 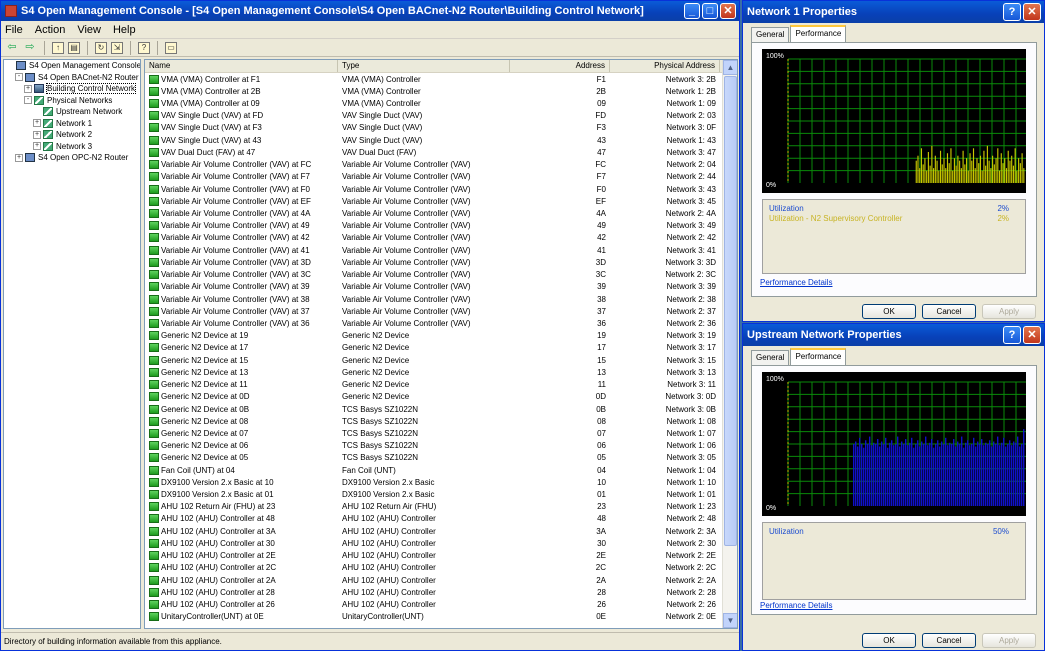 What do you see at coordinates (893, 335) in the screenshot?
I see `dialog2-titlebar: Upstream Network Properties ? ✕` at bounding box center [893, 335].